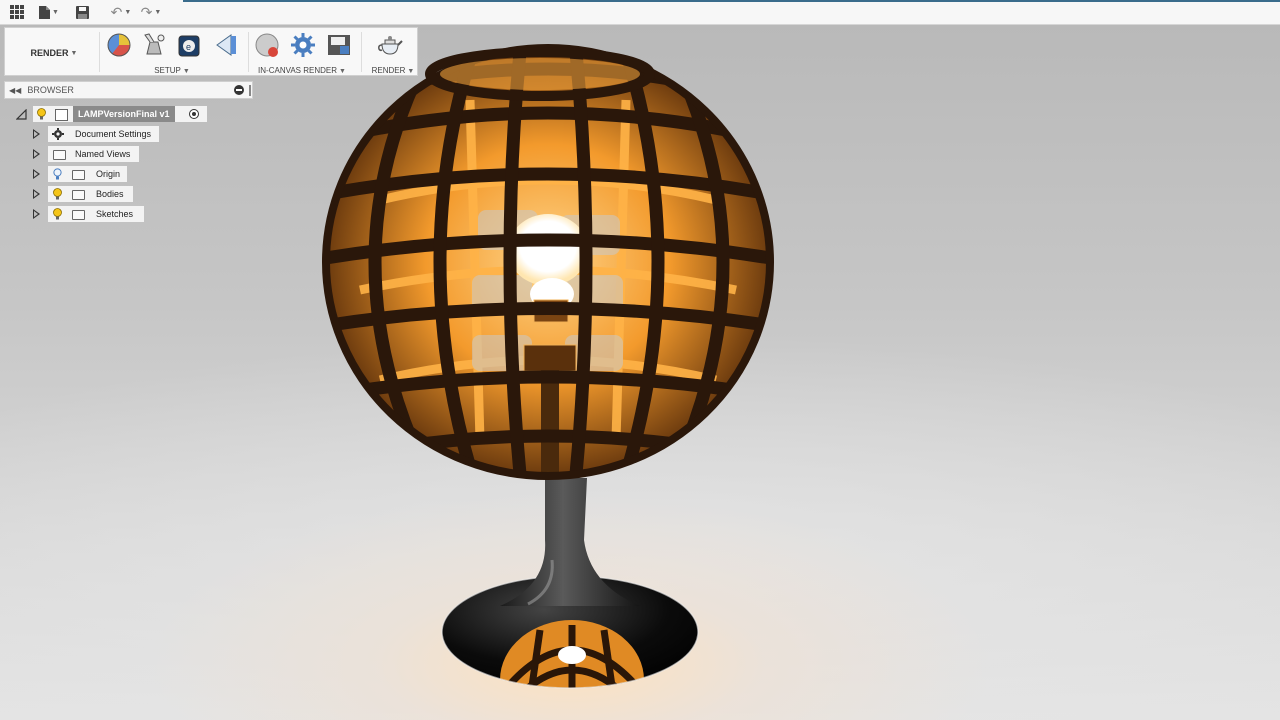 This screenshot has height=720, width=1280. What do you see at coordinates (731, 1) in the screenshot?
I see `accent-strip` at bounding box center [731, 1].